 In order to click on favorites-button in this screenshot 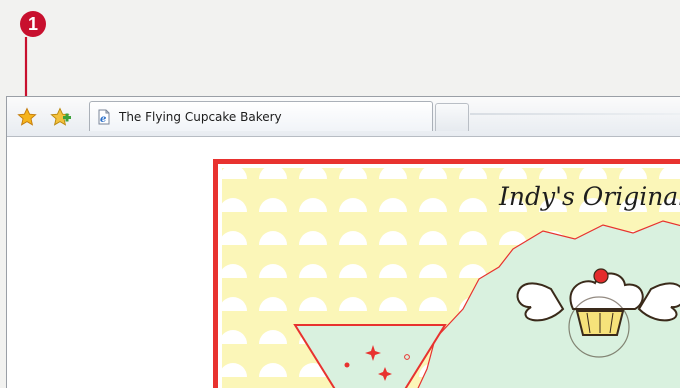, I will do `click(27, 117)`.